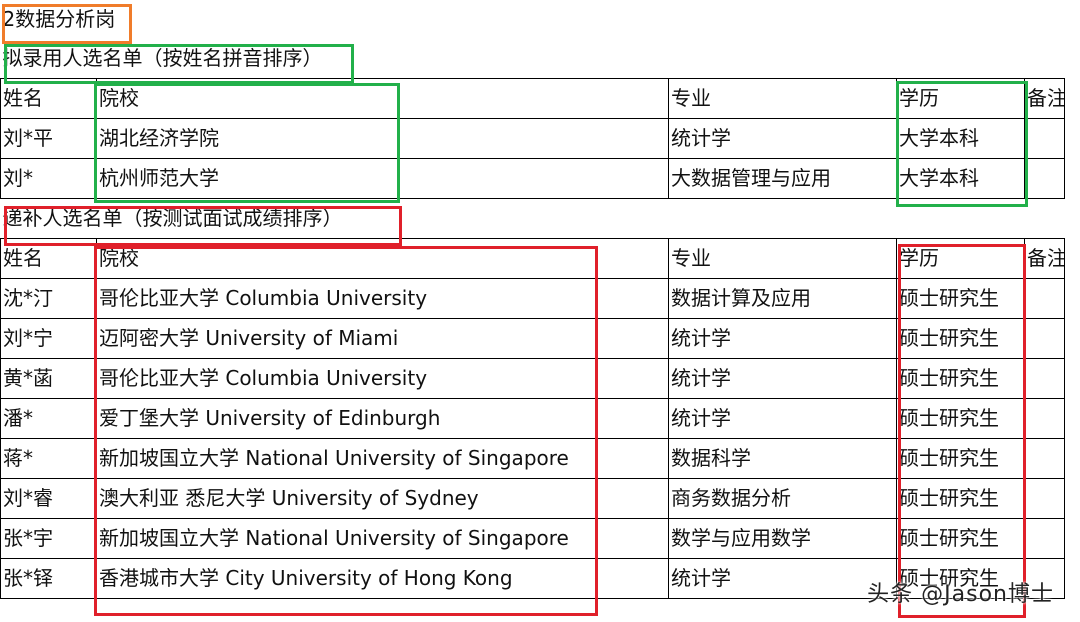  I want to click on list2-cell: 数据科学, so click(782, 458).